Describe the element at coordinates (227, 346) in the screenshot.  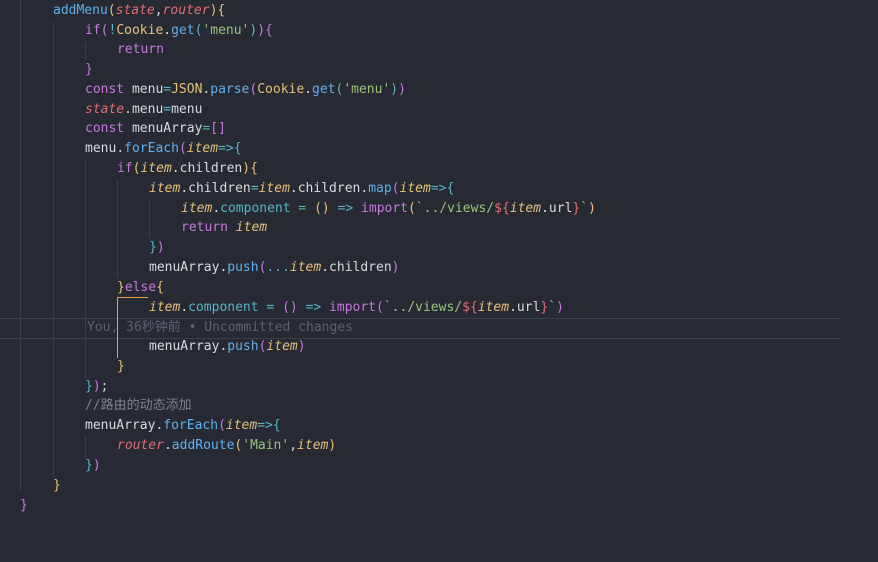
I see `code-line: menuArray.push(item)` at that location.